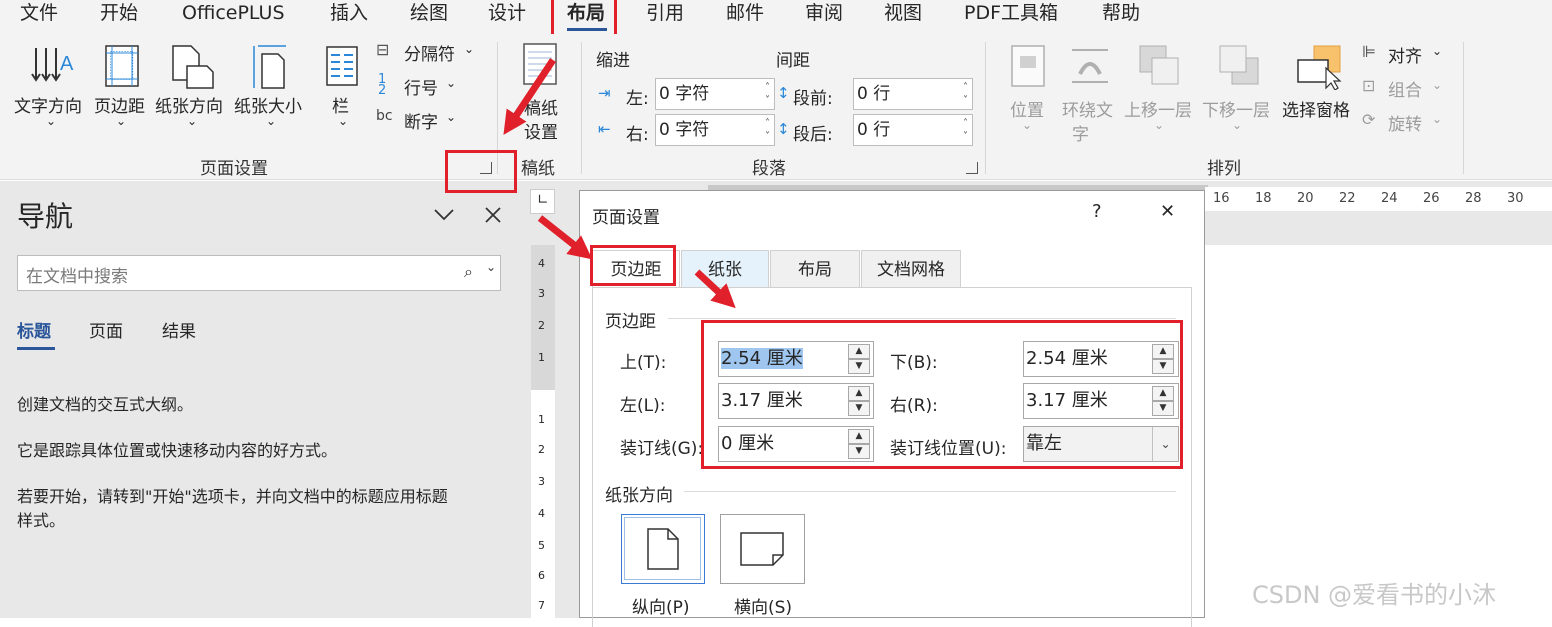  What do you see at coordinates (1374, 595) in the screenshot?
I see `watermark: CSDN @爱看书的小沐` at bounding box center [1374, 595].